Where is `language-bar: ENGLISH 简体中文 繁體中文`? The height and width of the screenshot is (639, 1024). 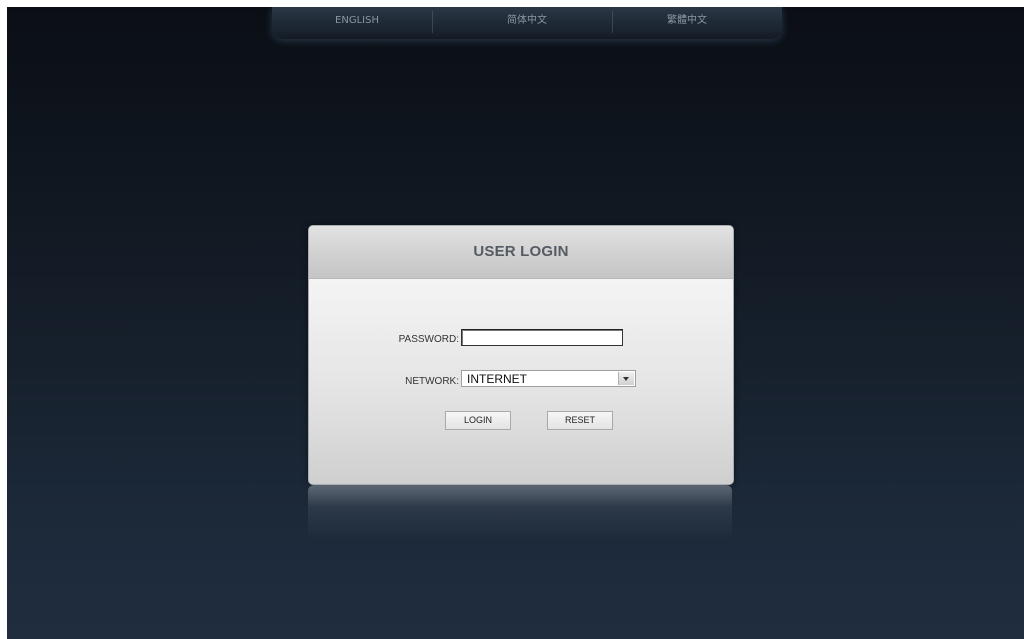
language-bar: ENGLISH 简体中文 繁體中文 is located at coordinates (527, 23).